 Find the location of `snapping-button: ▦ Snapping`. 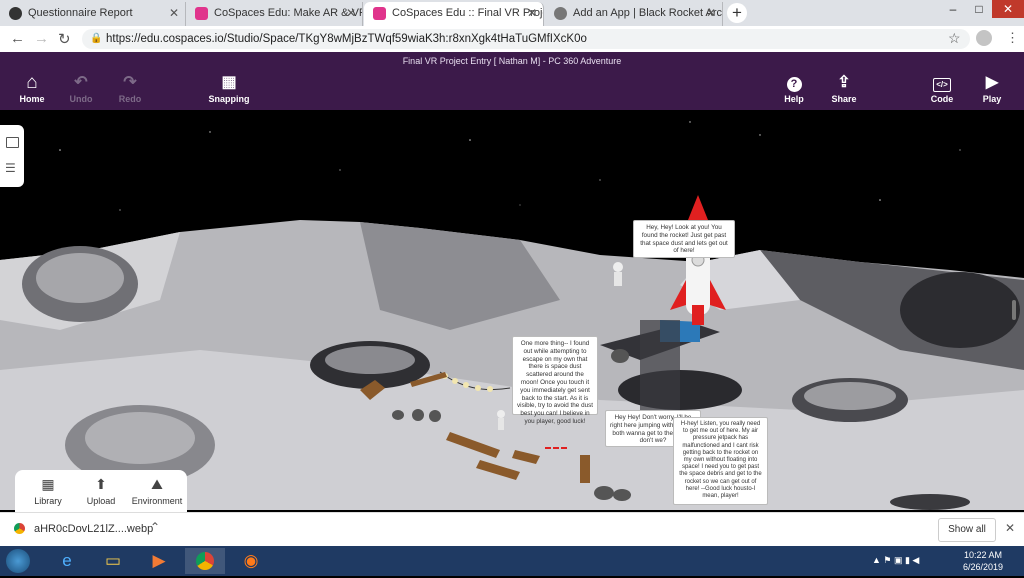

snapping-button: ▦ Snapping is located at coordinates (229, 89).